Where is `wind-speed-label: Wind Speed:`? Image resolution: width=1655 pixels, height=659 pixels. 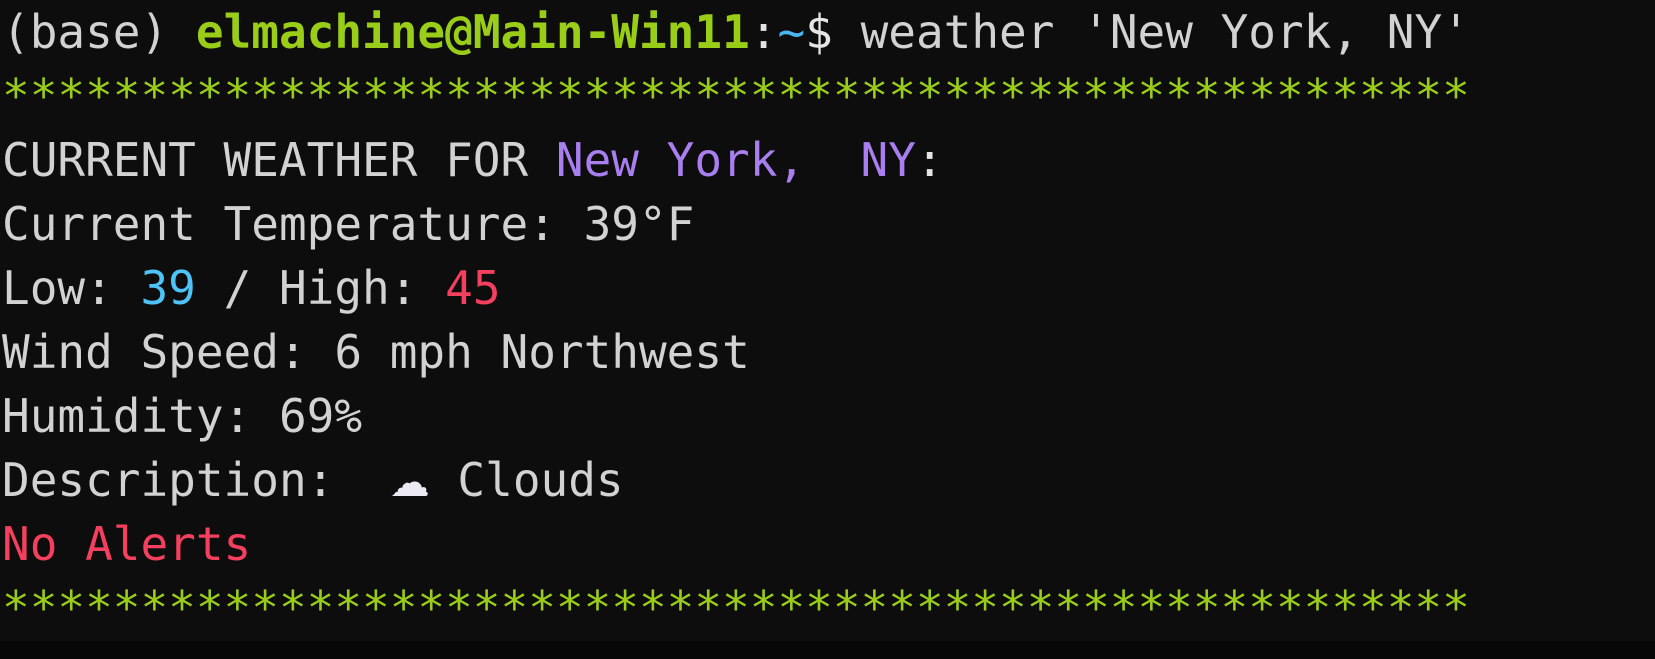
wind-speed-label: Wind Speed: is located at coordinates (168, 352).